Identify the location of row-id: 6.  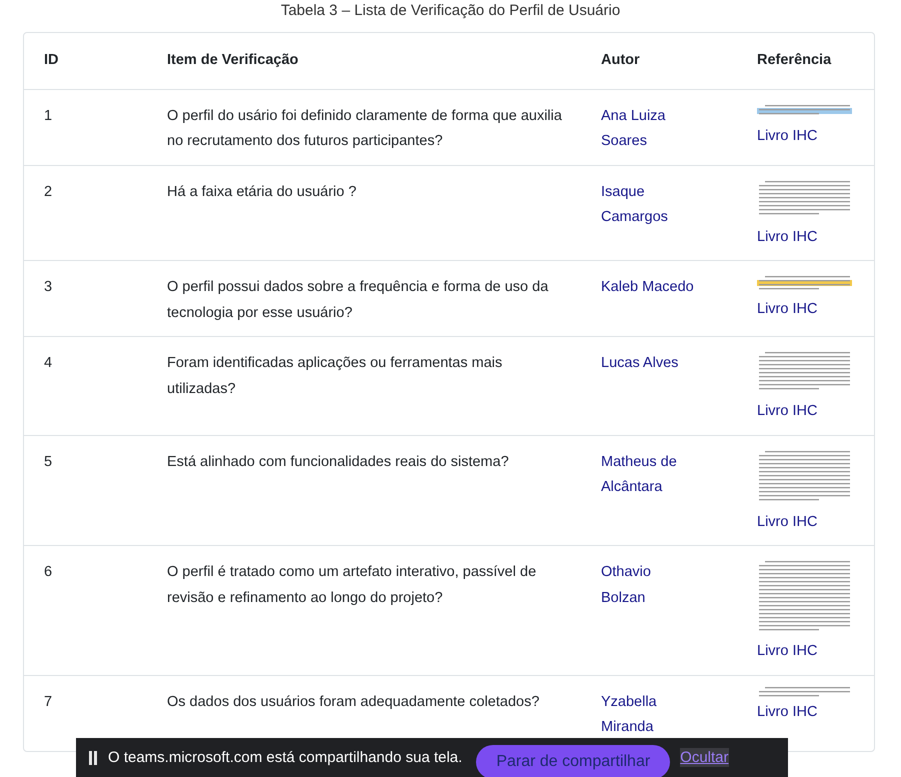
(48, 572).